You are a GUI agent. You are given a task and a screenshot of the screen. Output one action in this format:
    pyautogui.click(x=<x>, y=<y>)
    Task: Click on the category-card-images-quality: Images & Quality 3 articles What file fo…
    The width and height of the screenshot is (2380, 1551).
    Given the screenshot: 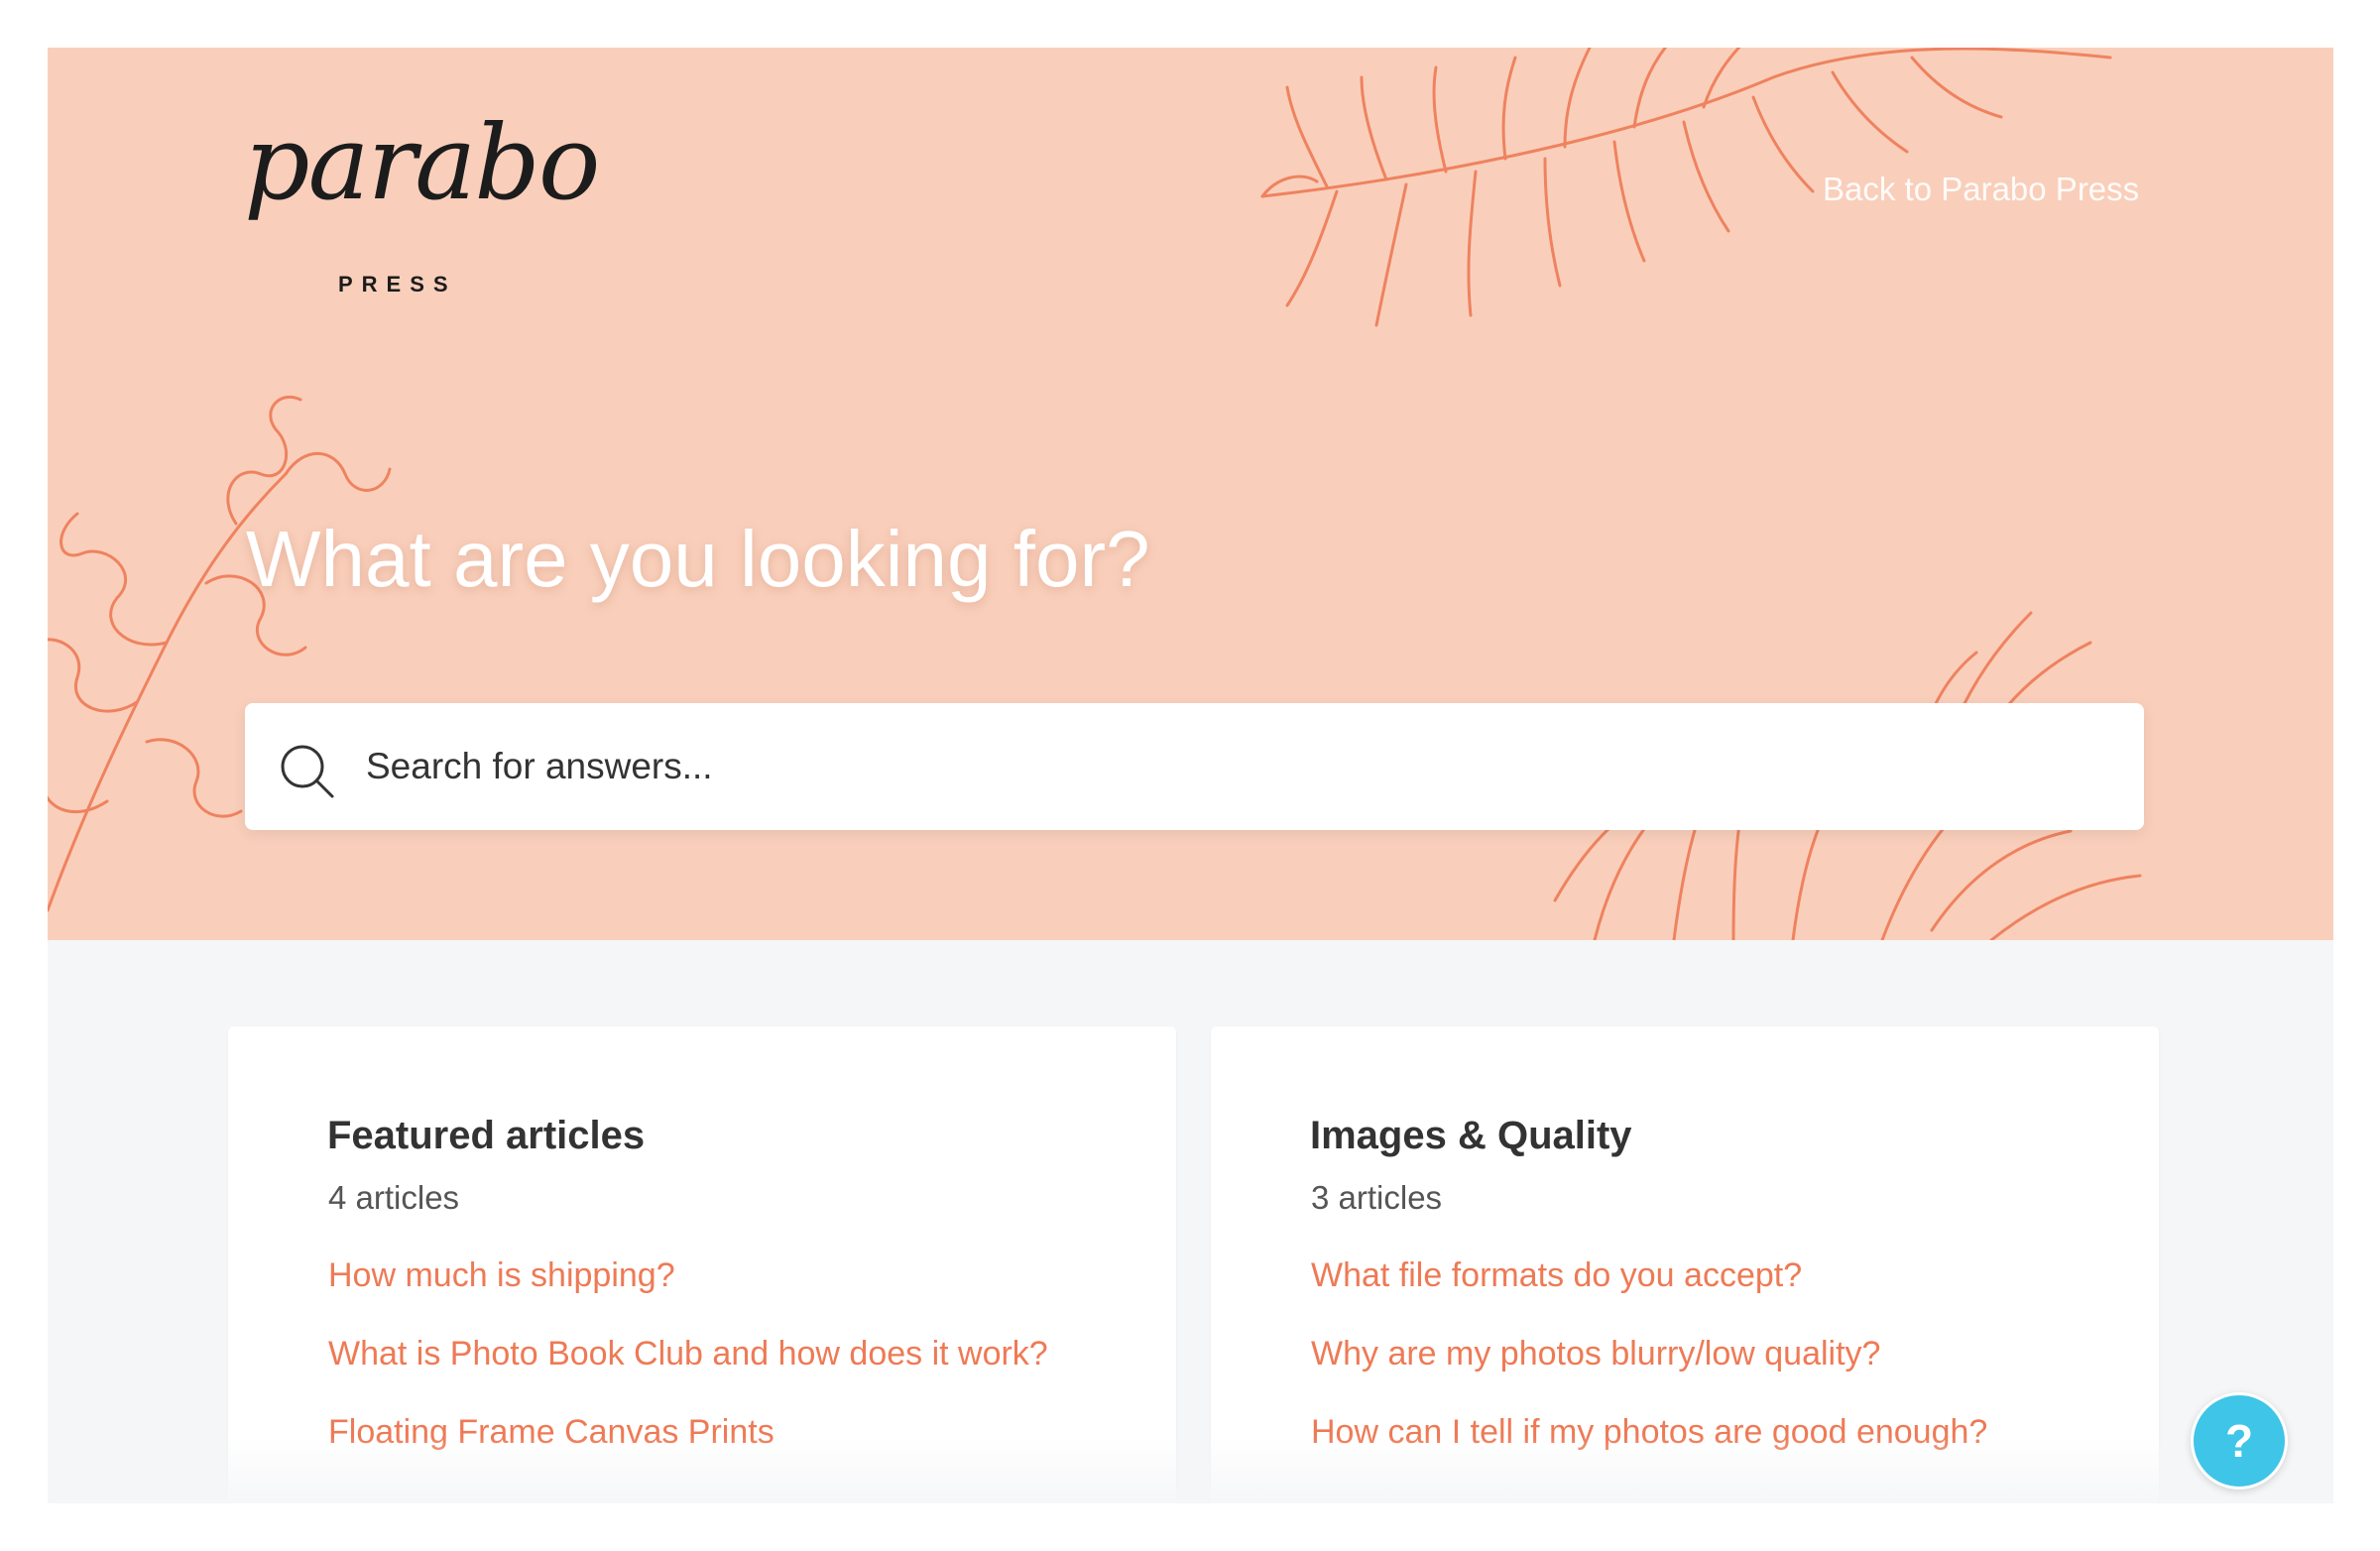 What is the action you would take?
    pyautogui.click(x=1685, y=1264)
    